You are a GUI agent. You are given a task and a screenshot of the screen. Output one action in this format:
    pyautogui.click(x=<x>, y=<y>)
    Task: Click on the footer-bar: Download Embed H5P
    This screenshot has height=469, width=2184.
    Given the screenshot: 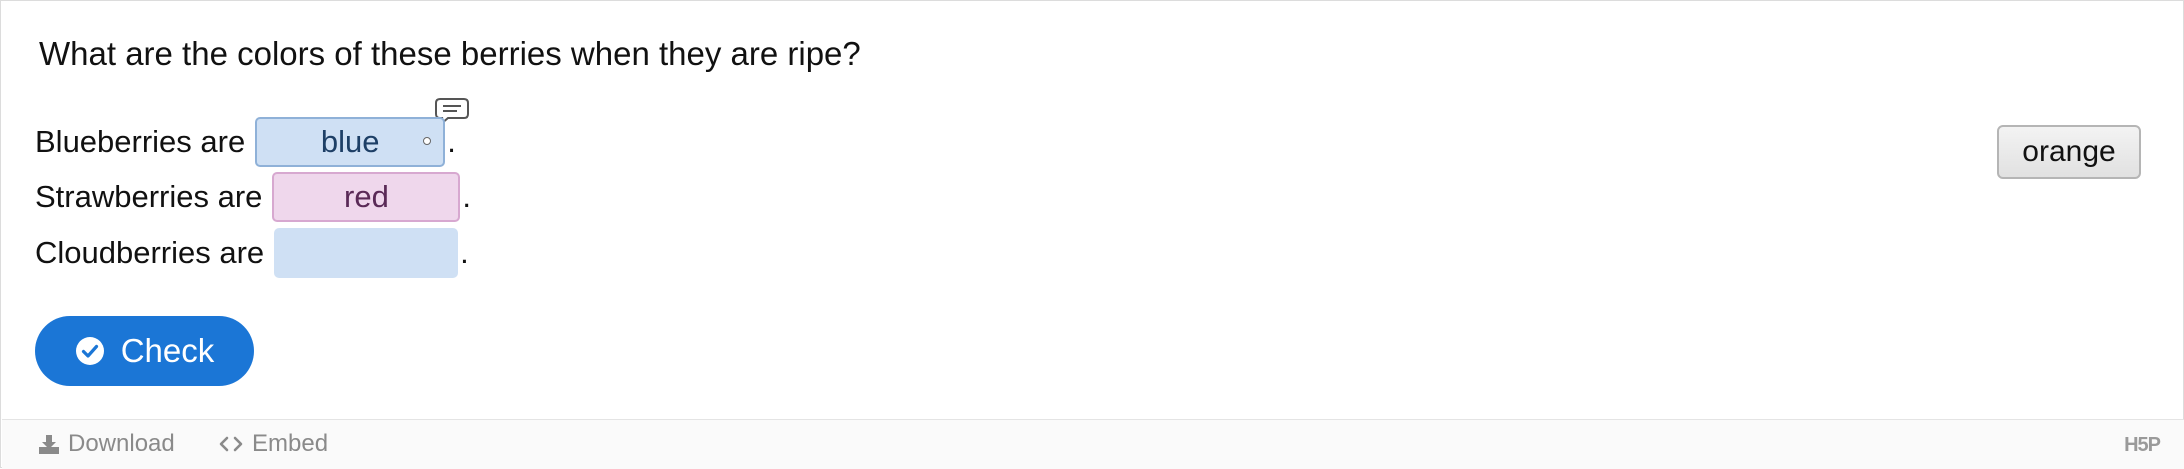 What is the action you would take?
    pyautogui.click(x=1093, y=444)
    